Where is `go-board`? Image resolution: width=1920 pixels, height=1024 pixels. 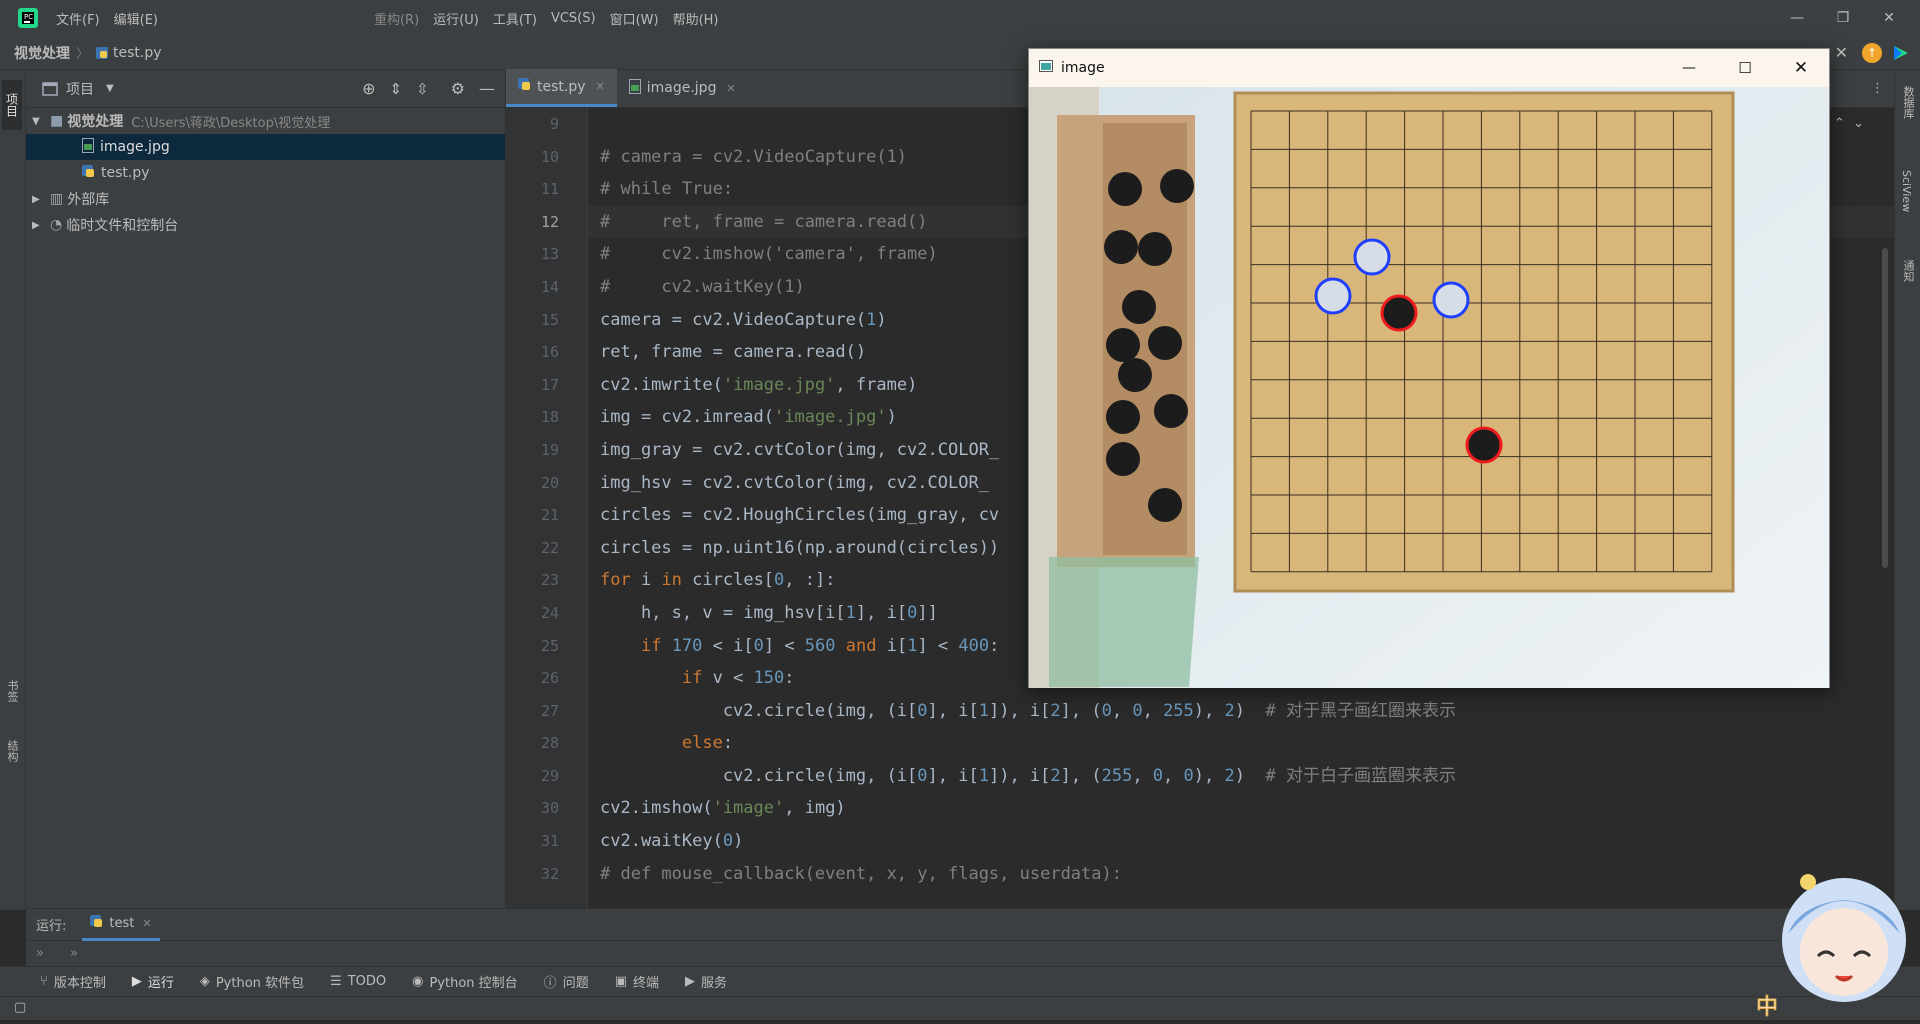
go-board is located at coordinates (1484, 342).